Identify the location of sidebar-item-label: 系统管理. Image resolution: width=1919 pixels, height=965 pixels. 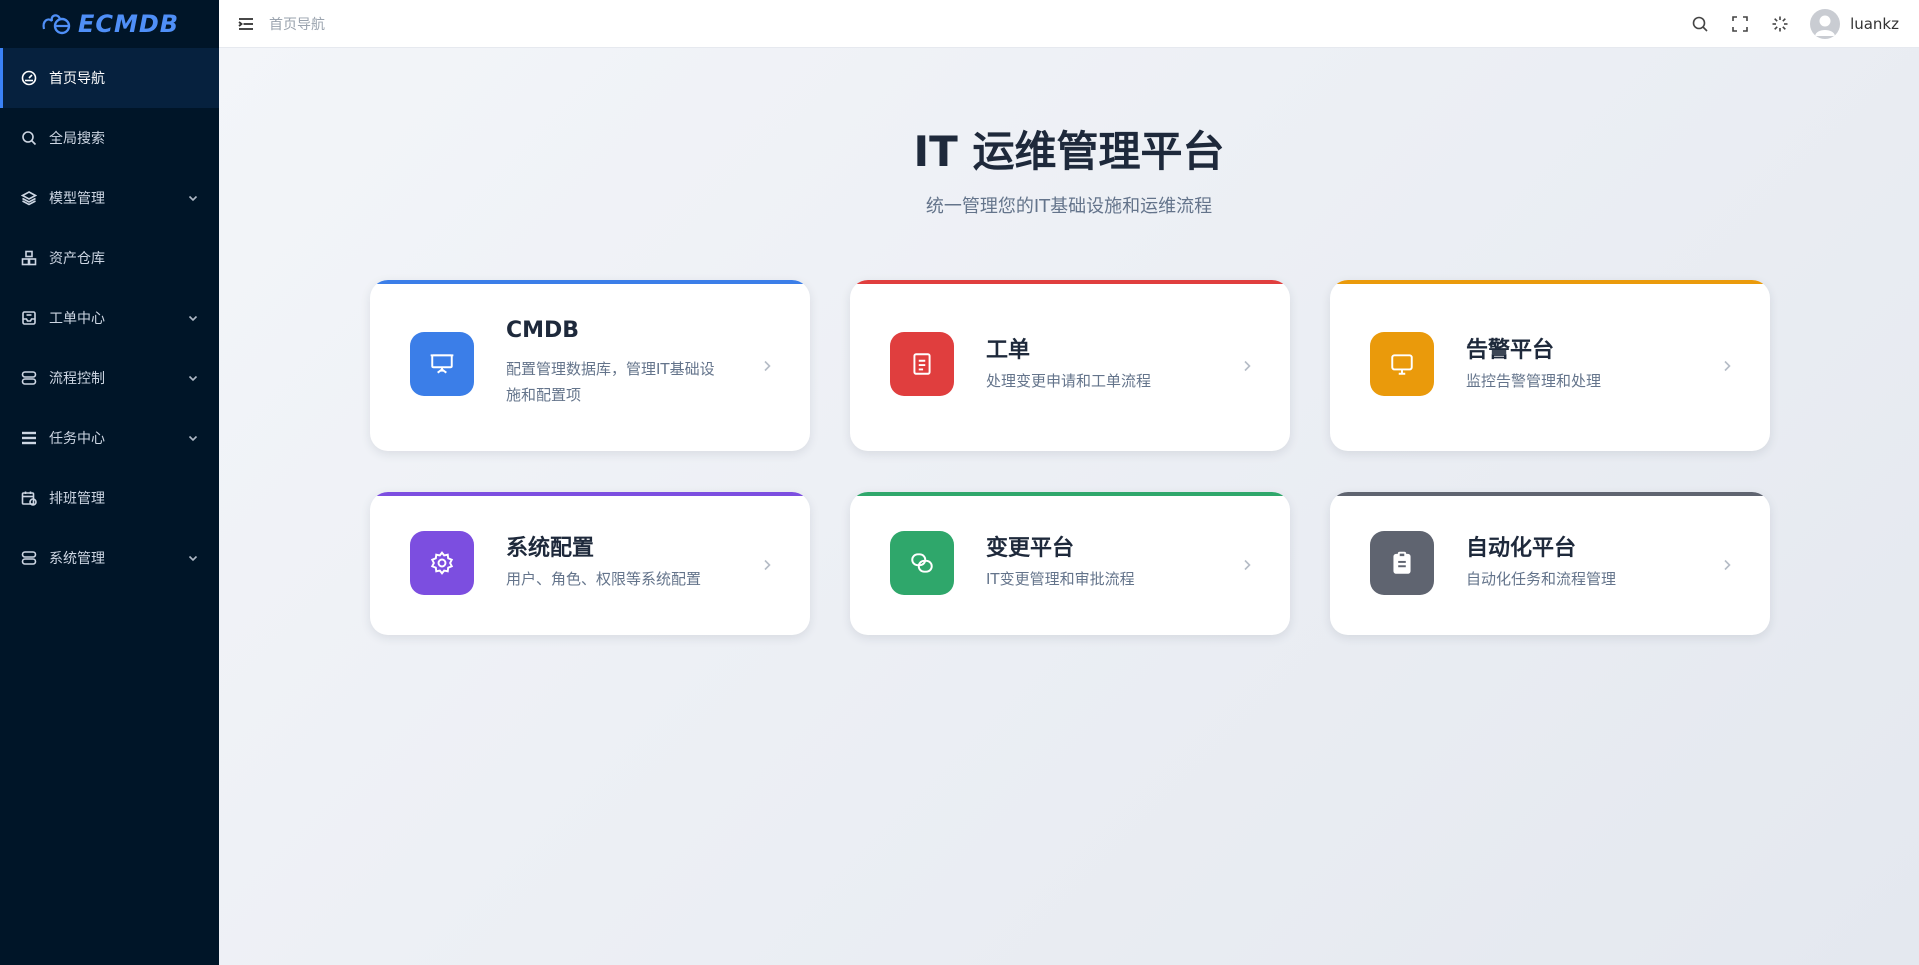
(77, 559).